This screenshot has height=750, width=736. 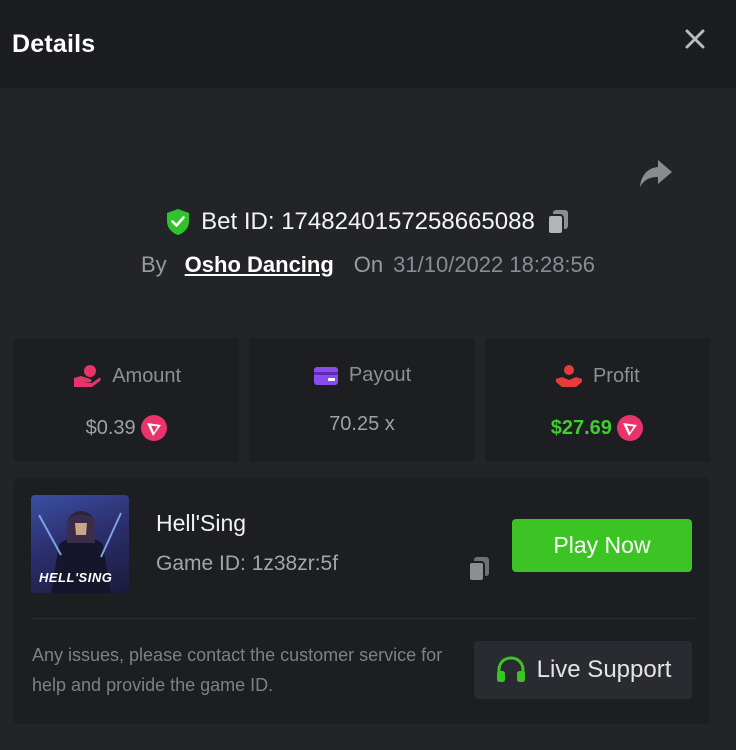 What do you see at coordinates (201, 523) in the screenshot?
I see `game-name: Hell'Sing` at bounding box center [201, 523].